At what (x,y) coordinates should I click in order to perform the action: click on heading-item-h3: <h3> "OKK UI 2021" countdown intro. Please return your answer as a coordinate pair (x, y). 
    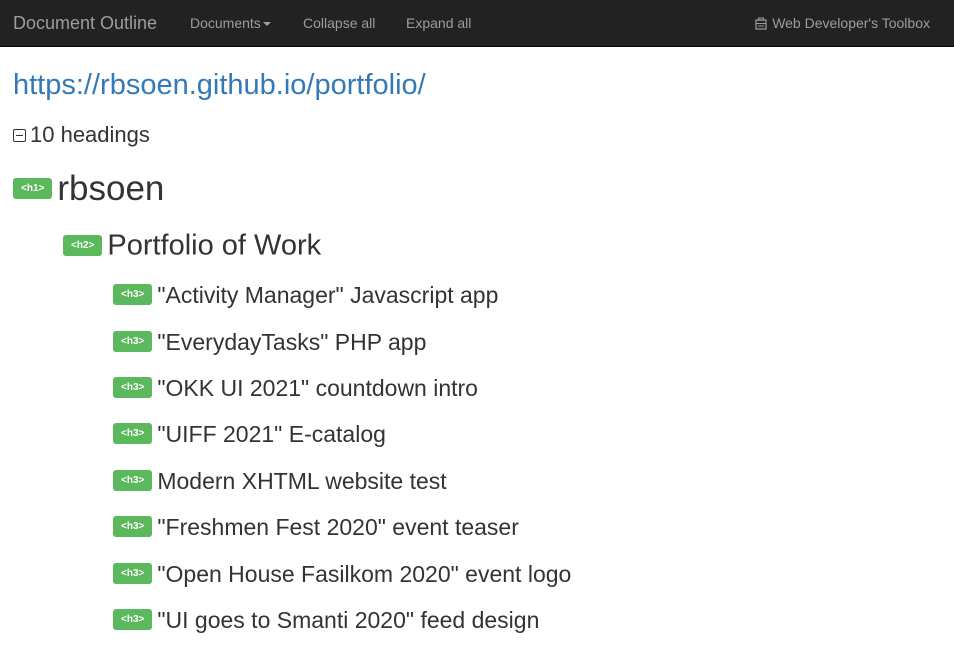
    Looking at the image, I should click on (295, 387).